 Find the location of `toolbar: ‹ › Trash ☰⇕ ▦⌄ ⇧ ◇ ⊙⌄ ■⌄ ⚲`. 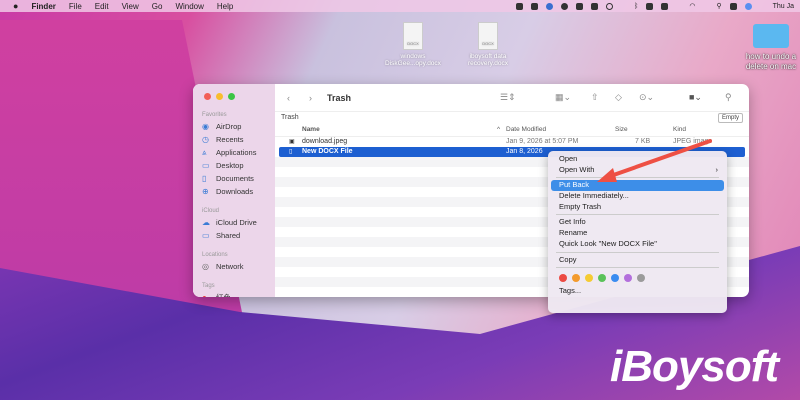

toolbar: ‹ › Trash ☰⇕ ▦⌄ ⇧ ◇ ⊙⌄ ■⌄ ⚲ is located at coordinates (512, 98).